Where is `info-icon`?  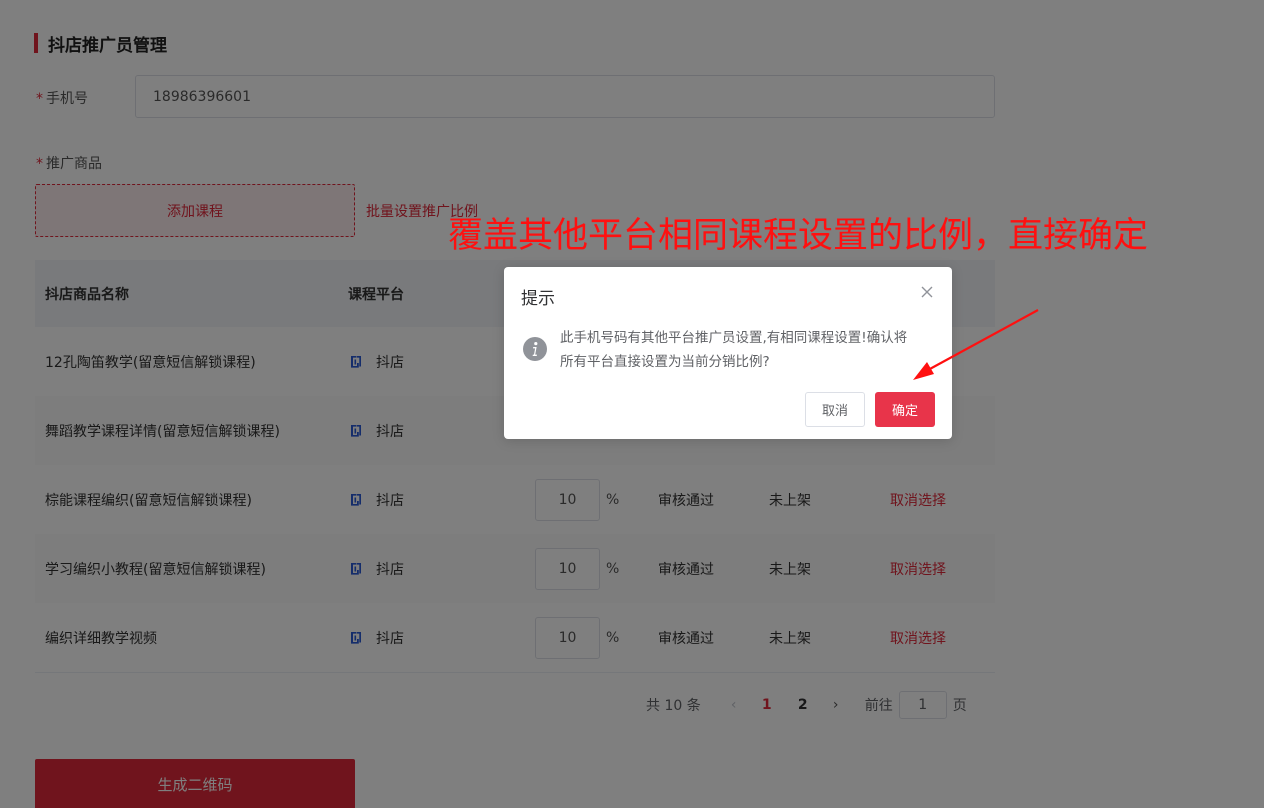 info-icon is located at coordinates (535, 349).